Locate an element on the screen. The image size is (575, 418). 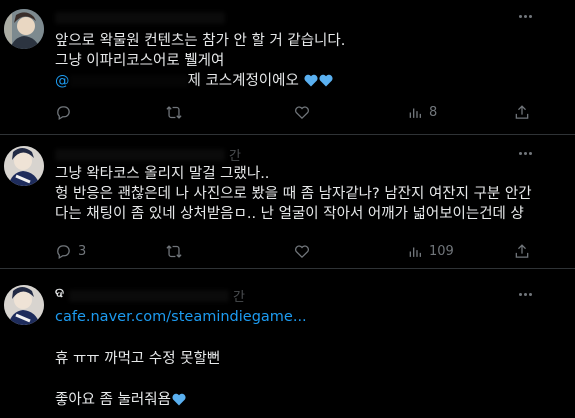
tweet-header is located at coordinates (295, 18).